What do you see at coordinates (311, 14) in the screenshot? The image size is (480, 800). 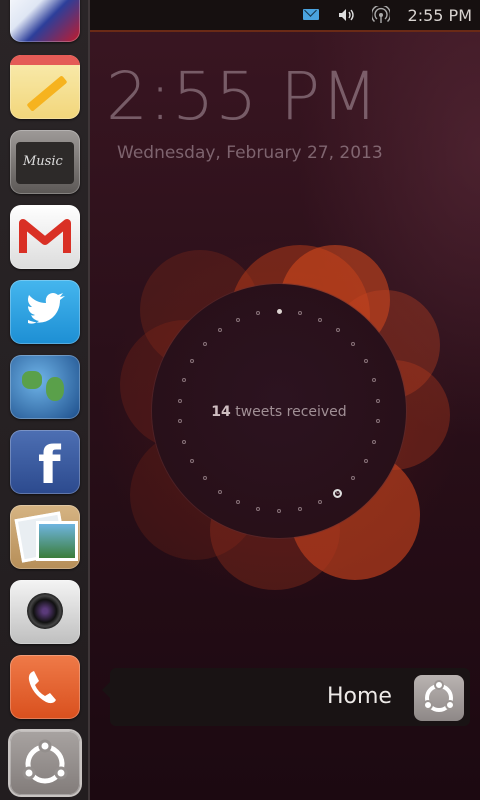 I see `envelope-icon` at bounding box center [311, 14].